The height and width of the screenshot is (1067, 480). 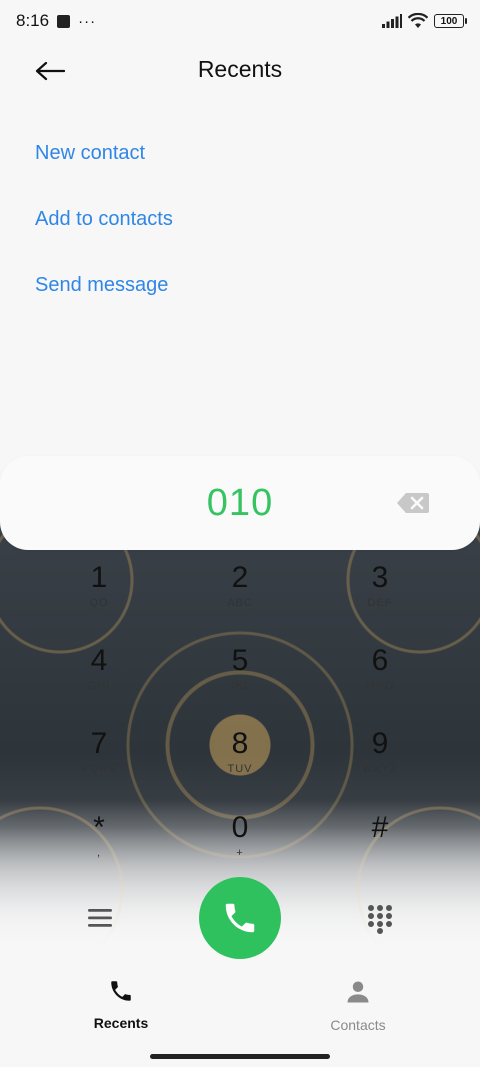 I want to click on key-star: * ,, so click(x=99, y=846).